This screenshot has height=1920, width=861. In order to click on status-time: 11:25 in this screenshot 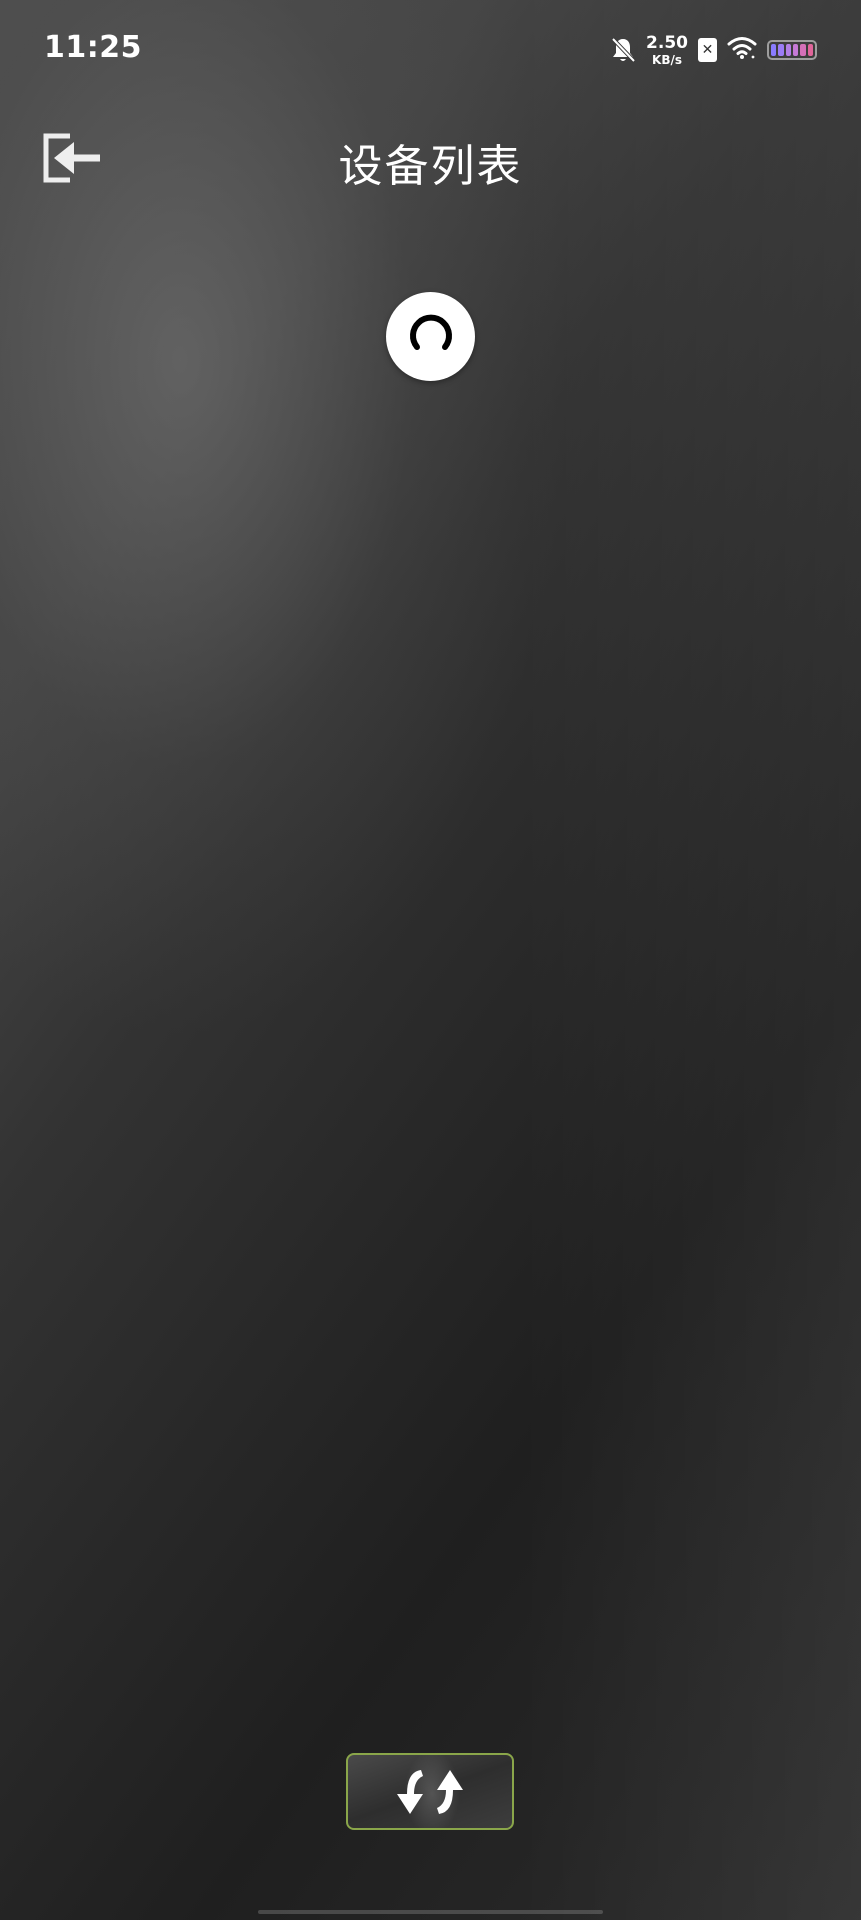, I will do `click(93, 47)`.